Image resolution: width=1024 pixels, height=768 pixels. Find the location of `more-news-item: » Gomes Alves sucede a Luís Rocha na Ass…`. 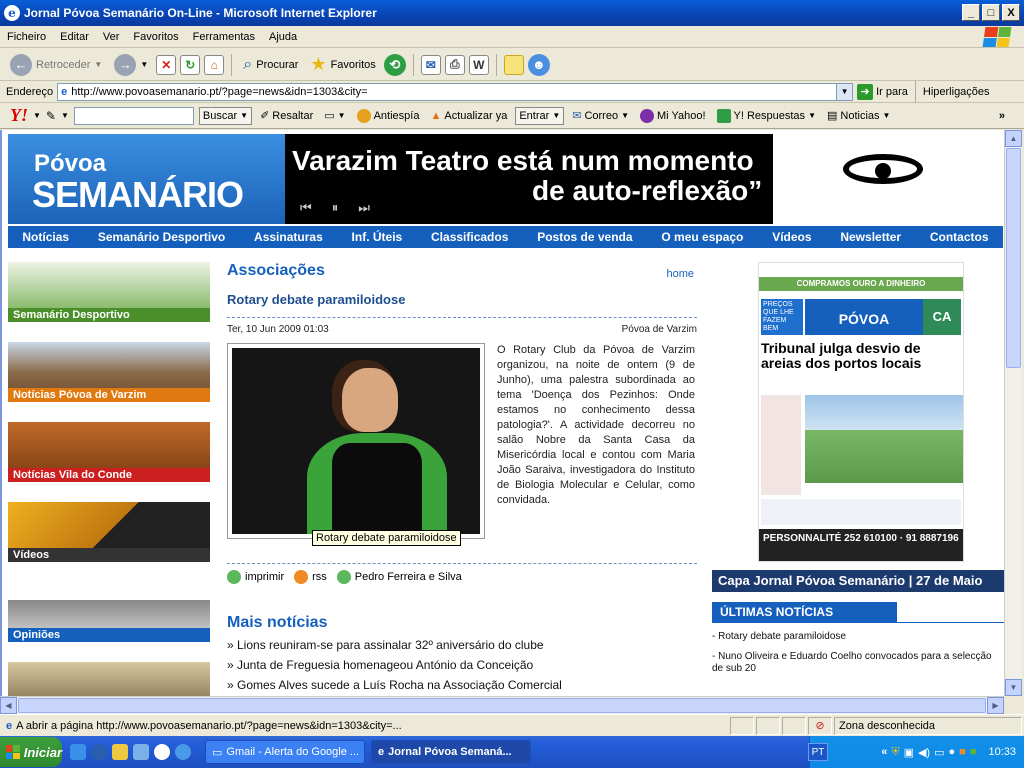

more-news-item: » Gomes Alves sucede a Luís Rocha na Ass… is located at coordinates (462, 685).